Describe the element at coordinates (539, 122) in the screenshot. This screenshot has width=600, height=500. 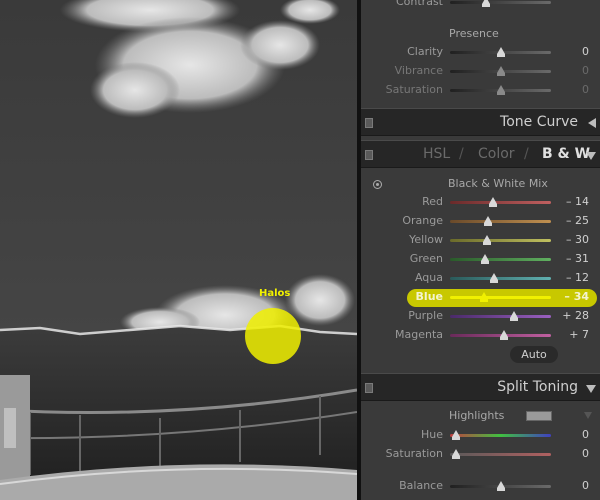
I see `tone-curve-title: Tone Curve` at that location.